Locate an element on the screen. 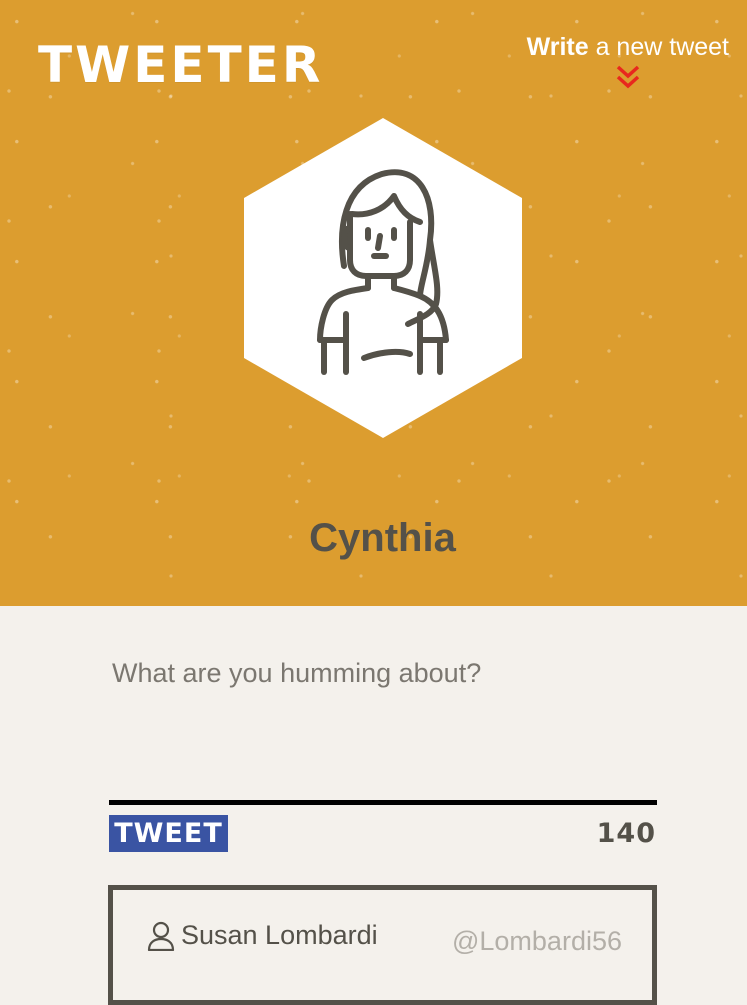 Image resolution: width=747 pixels, height=1005 pixels. tweet-submit-button: TWEET is located at coordinates (168, 833).